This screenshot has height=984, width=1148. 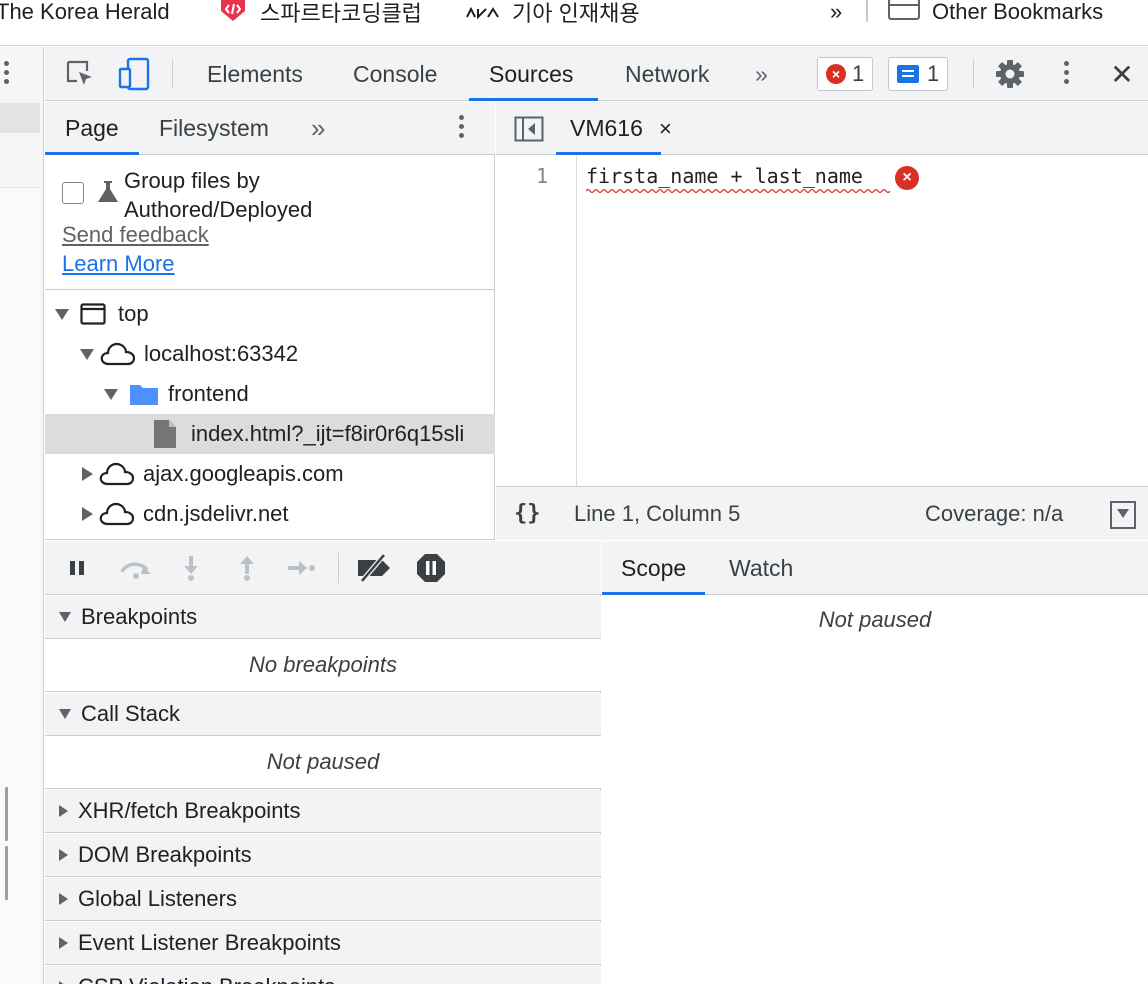 I want to click on resize-handle, so click(x=10, y=843).